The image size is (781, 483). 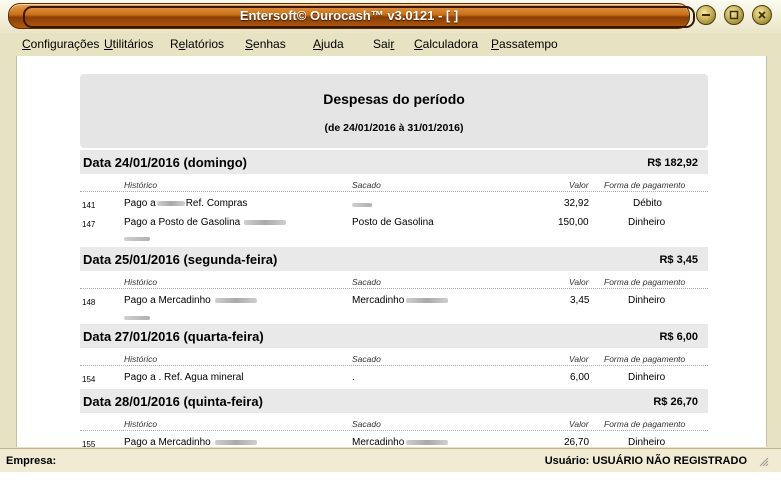 I want to click on title-pill: Entersoft© Ourocash™ v3.0121 - [ ], so click(x=351, y=16).